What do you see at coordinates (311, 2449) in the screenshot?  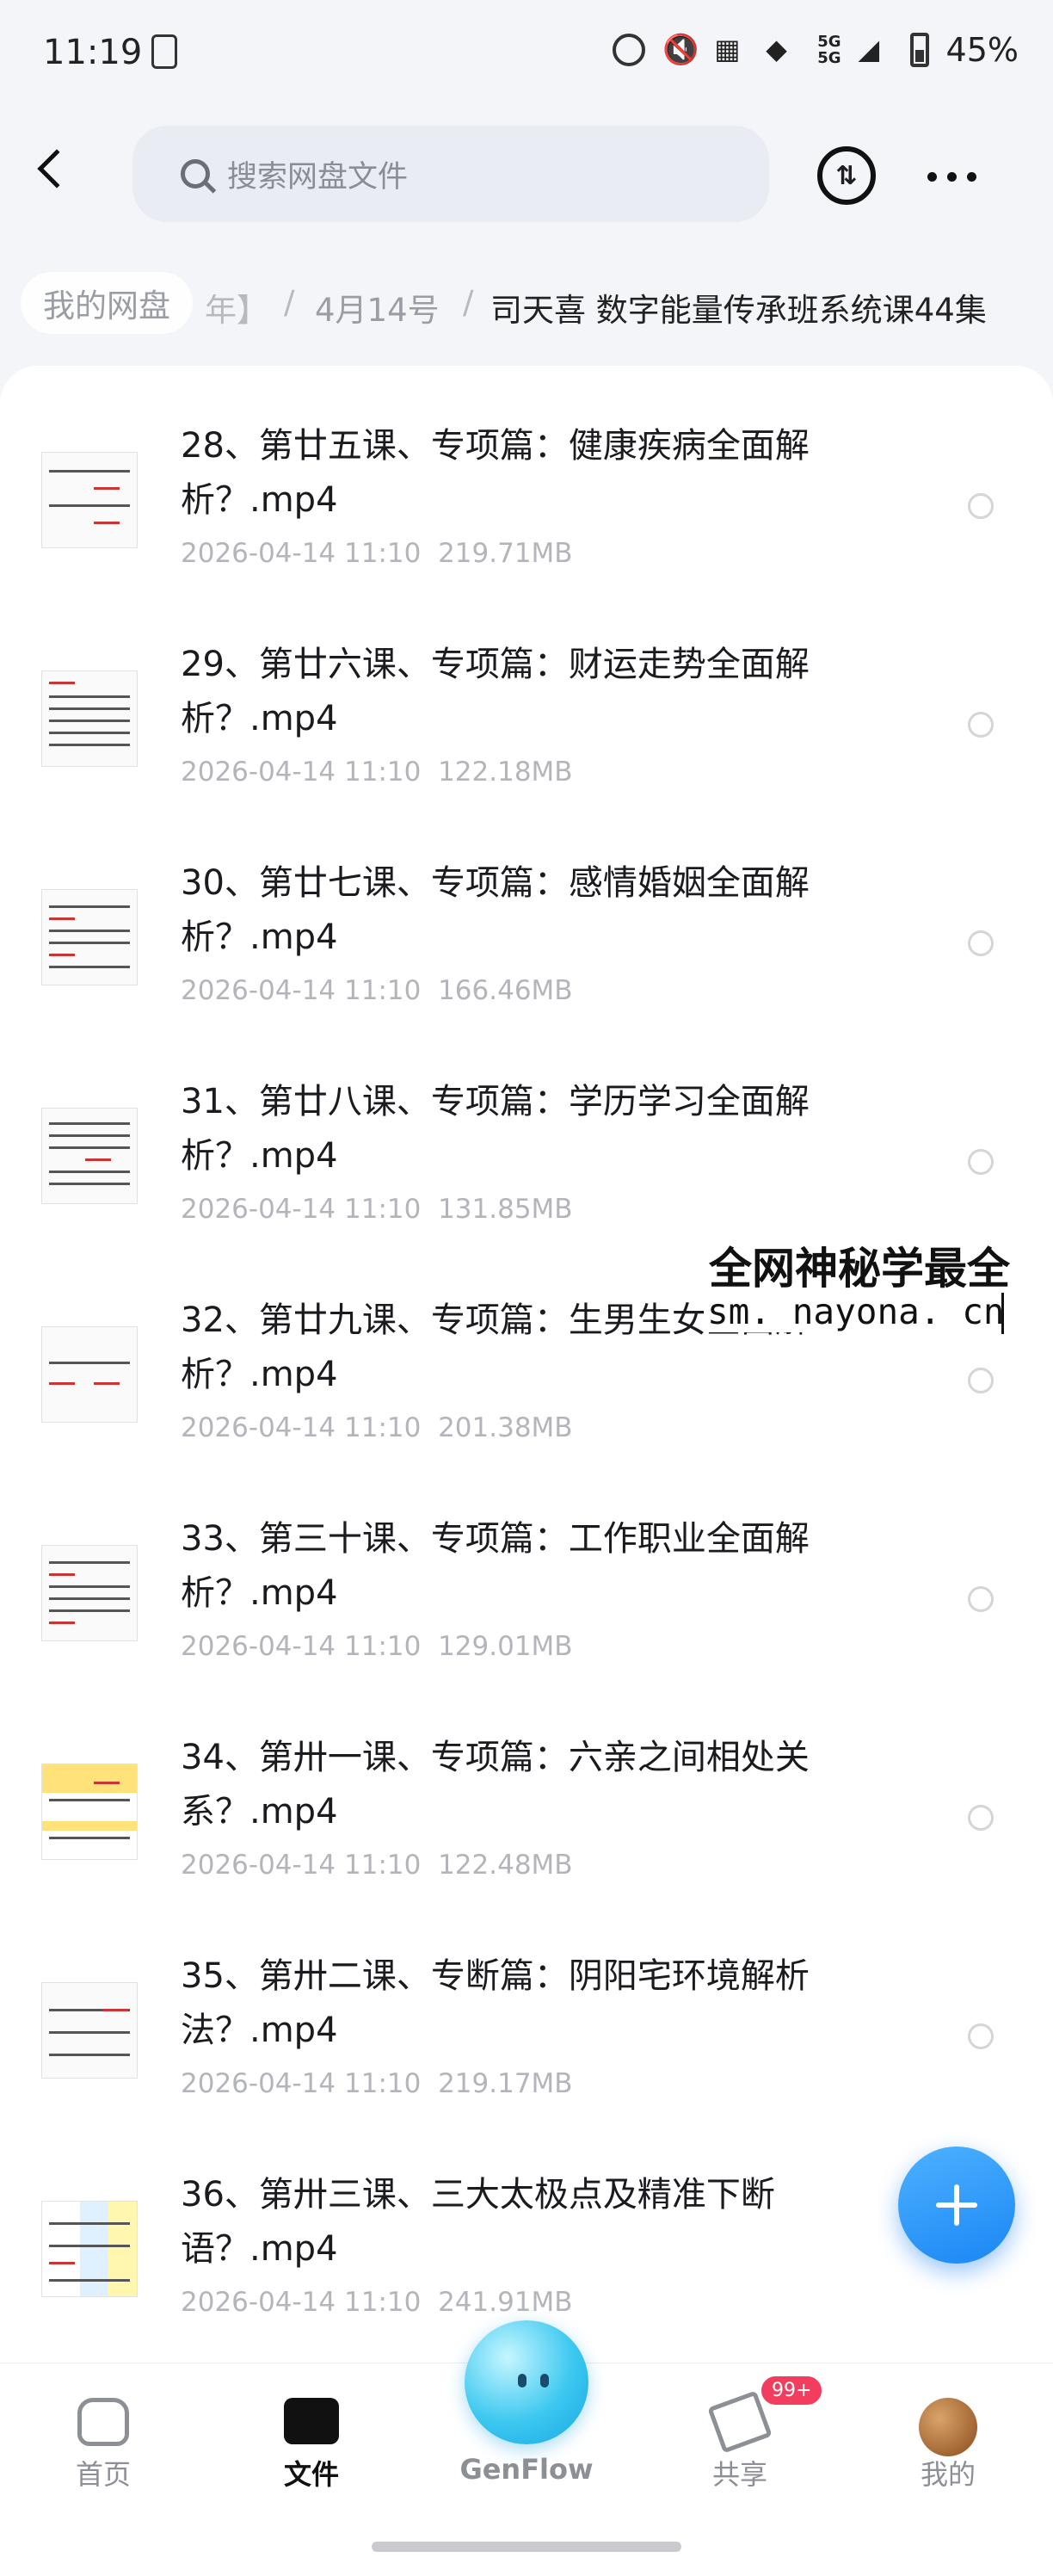 I see `tab-files: 文件` at bounding box center [311, 2449].